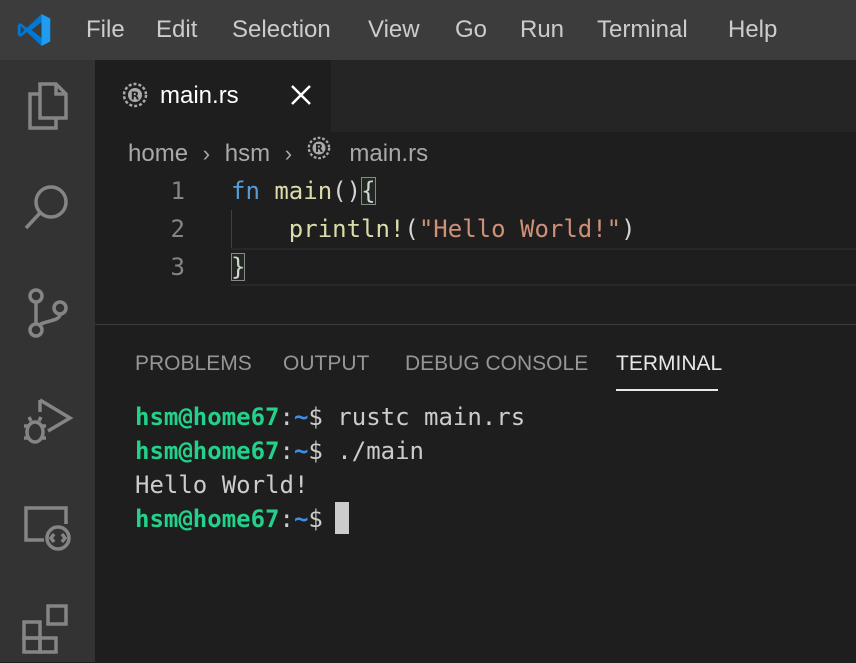 The width and height of the screenshot is (856, 663). I want to click on code-line-2: println!("Hello World!"), so click(433, 229).